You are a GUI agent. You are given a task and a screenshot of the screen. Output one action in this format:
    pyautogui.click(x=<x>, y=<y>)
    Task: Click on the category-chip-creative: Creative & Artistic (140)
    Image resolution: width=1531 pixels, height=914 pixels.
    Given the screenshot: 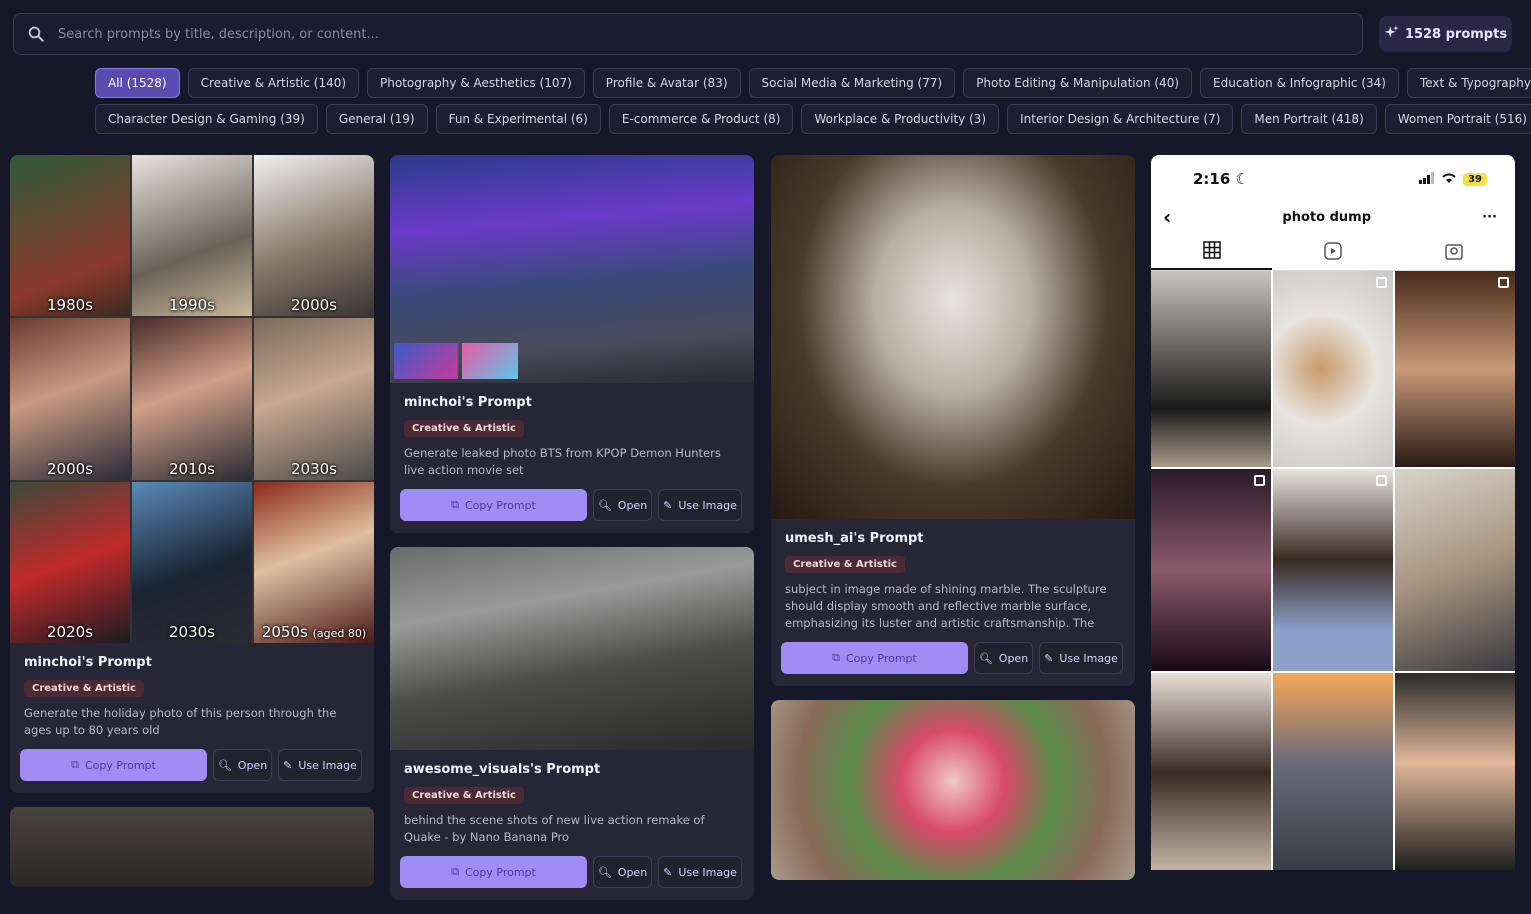 What is the action you would take?
    pyautogui.click(x=273, y=83)
    